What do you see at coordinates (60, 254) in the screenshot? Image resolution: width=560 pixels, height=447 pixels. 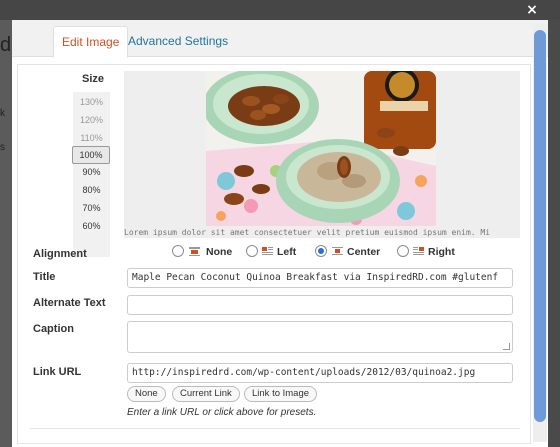 I see `alignment-label: Alignment` at bounding box center [60, 254].